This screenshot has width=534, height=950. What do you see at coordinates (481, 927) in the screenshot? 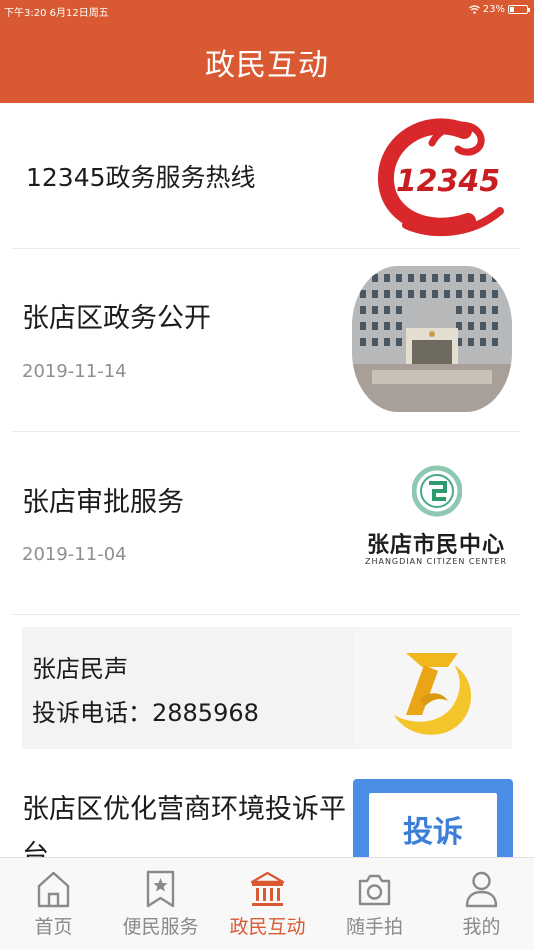
I see `tab-mine-label: 我的` at bounding box center [481, 927].